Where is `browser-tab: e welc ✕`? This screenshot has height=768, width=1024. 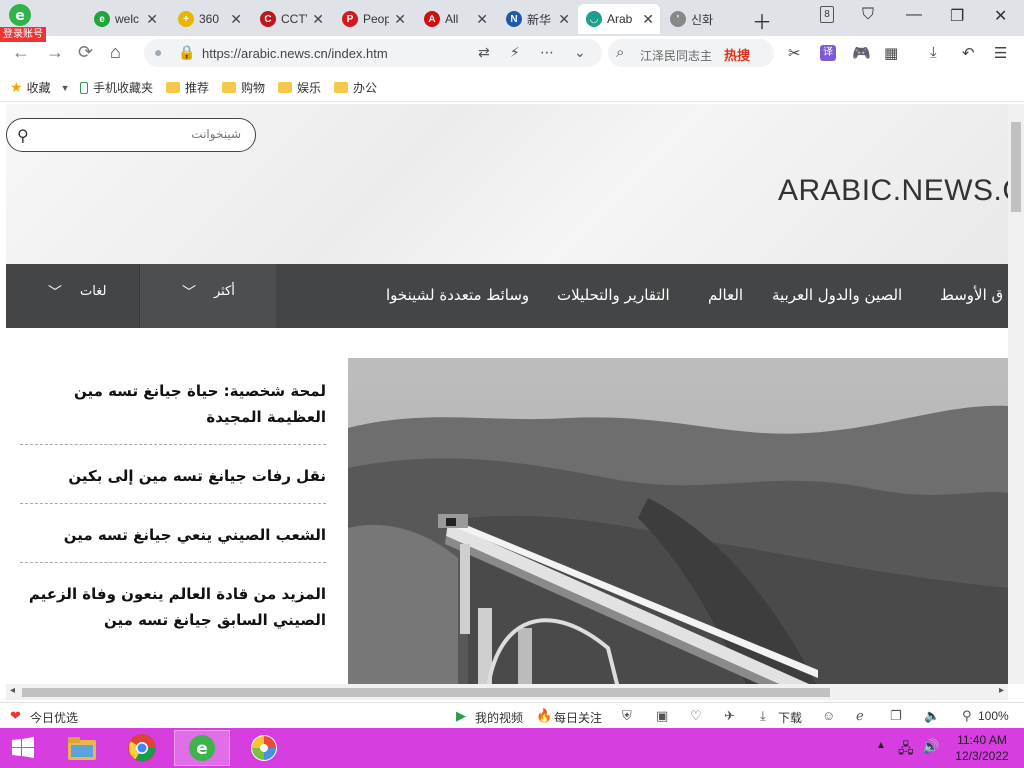
browser-tab: e welc ✕ is located at coordinates (125, 19).